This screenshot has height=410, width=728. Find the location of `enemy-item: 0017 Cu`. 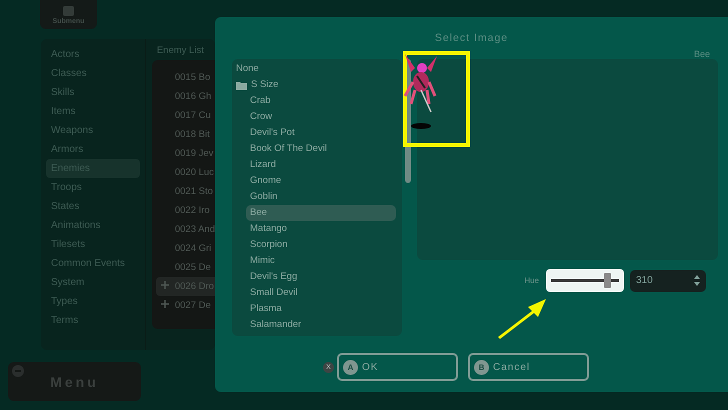

enemy-item: 0017 Cu is located at coordinates (185, 115).